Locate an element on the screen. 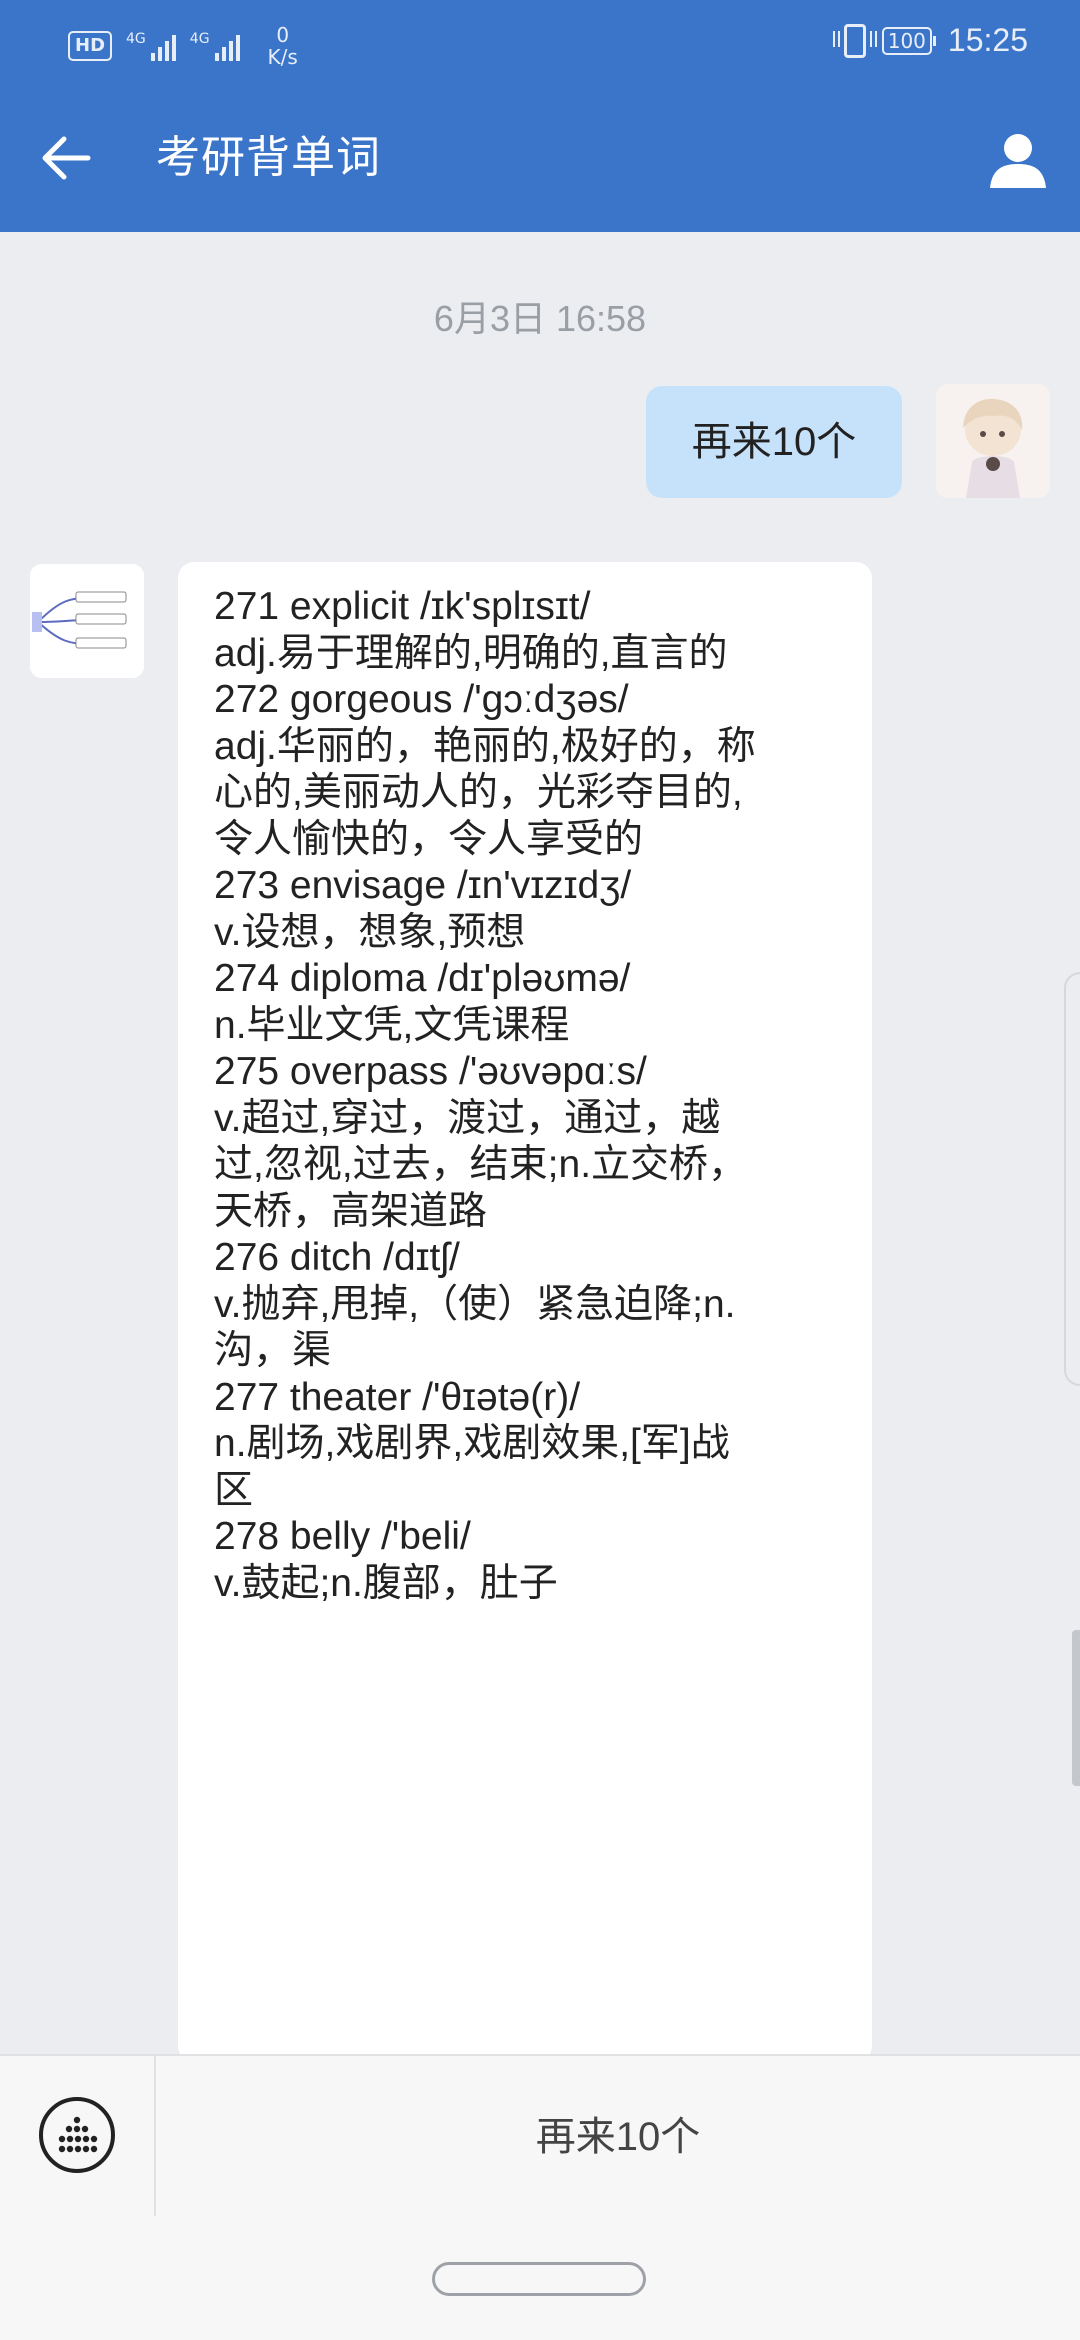  bottom-bar: 再来10个 is located at coordinates (540, 2136).